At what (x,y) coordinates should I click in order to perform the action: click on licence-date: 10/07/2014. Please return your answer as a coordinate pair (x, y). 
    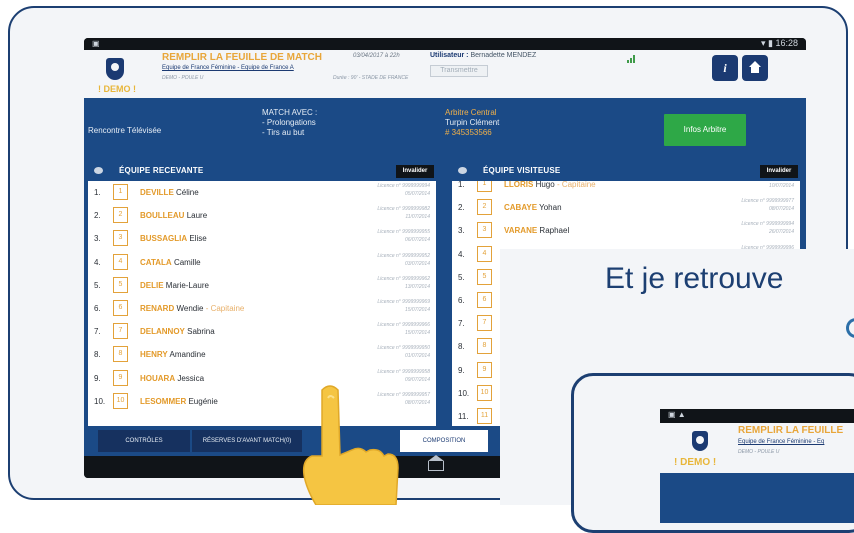
    Looking at the image, I should click on (781, 186).